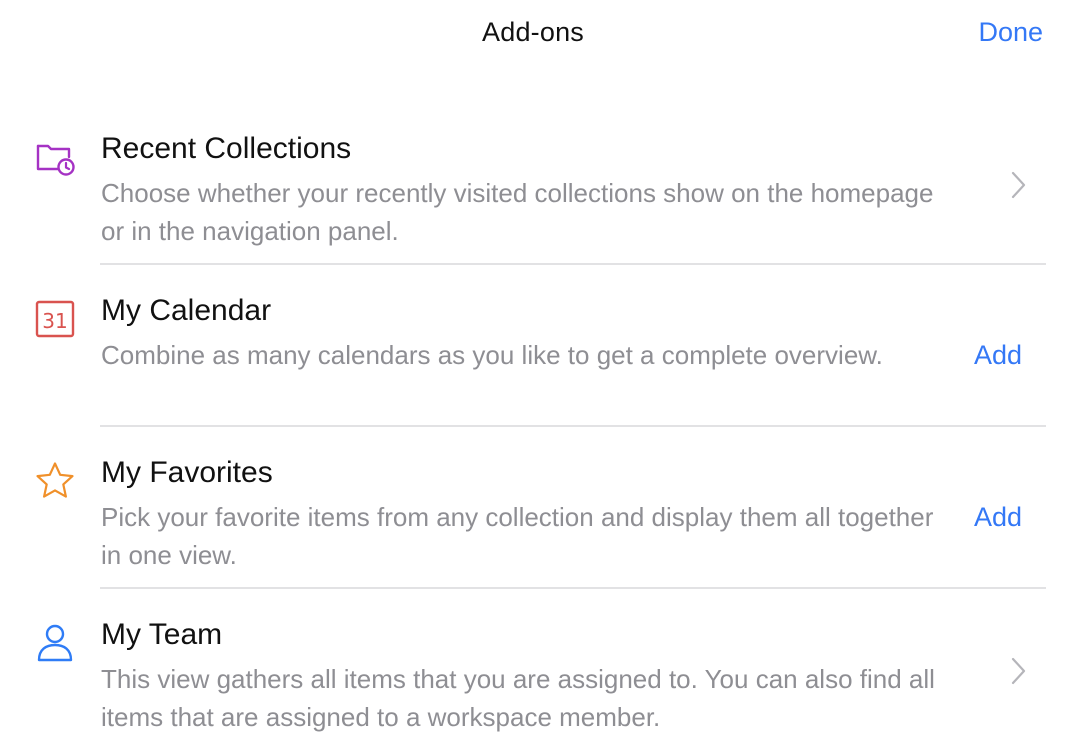  What do you see at coordinates (186, 310) in the screenshot?
I see `list-item-title: My Calendar` at bounding box center [186, 310].